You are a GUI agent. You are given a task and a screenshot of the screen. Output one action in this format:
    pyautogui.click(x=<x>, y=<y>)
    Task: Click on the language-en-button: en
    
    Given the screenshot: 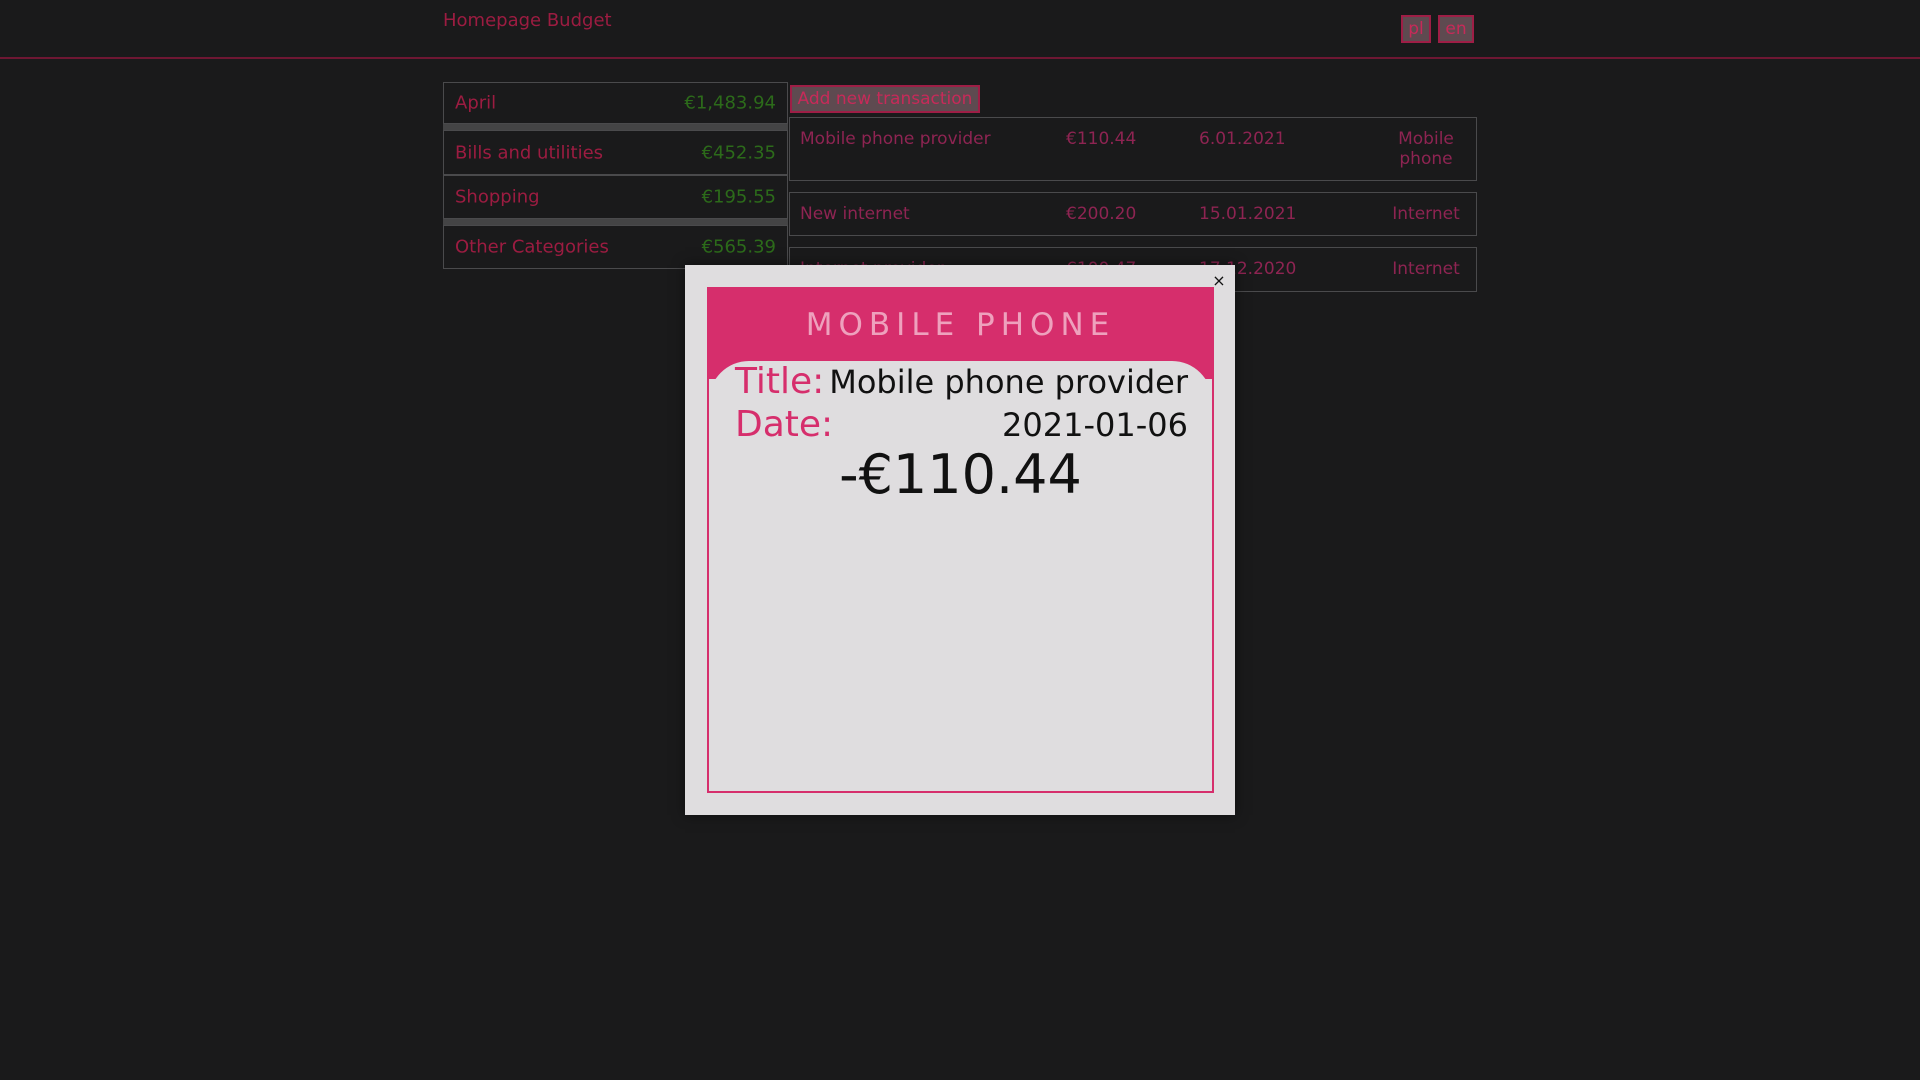 What is the action you would take?
    pyautogui.click(x=1456, y=29)
    